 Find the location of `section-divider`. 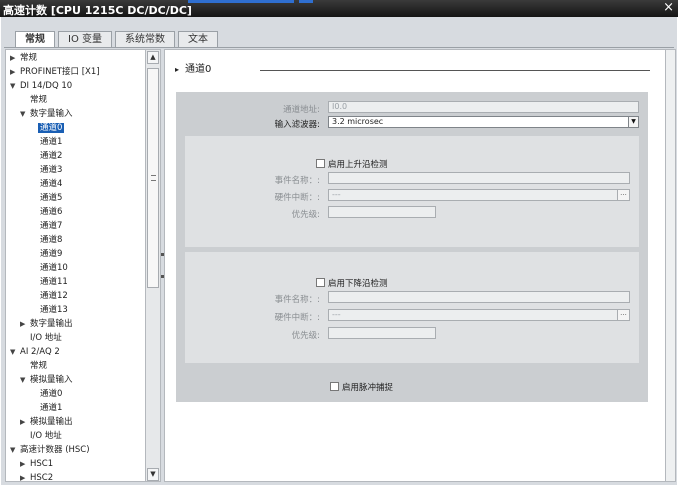

section-divider is located at coordinates (455, 70).